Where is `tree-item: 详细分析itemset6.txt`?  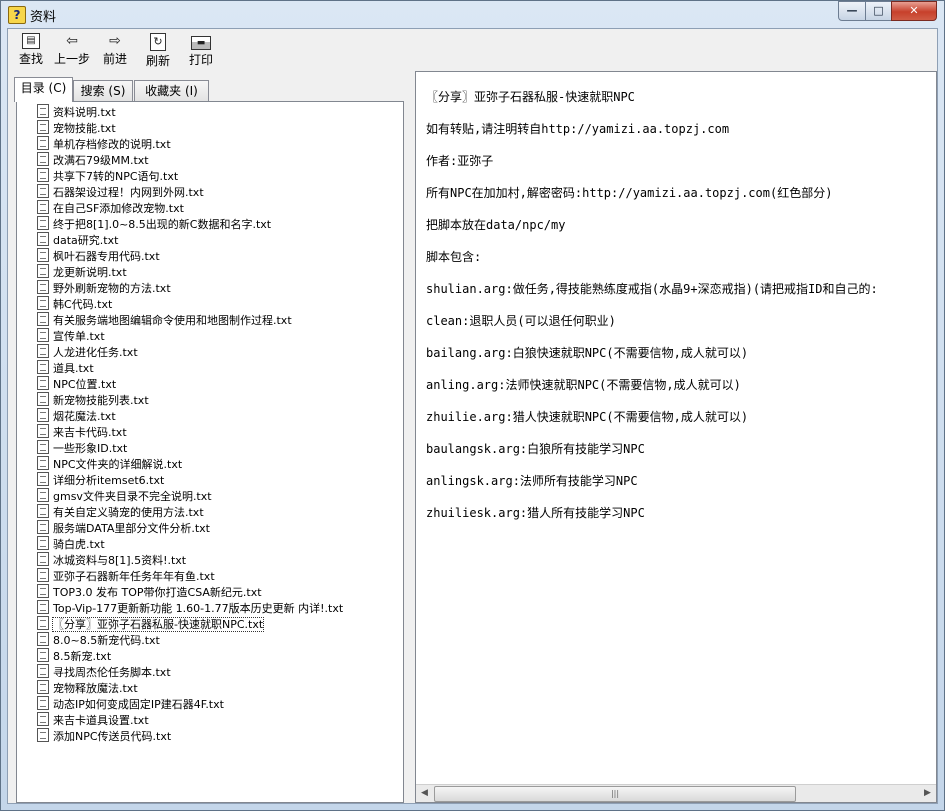
tree-item: 详细分析itemset6.txt is located at coordinates (100, 480).